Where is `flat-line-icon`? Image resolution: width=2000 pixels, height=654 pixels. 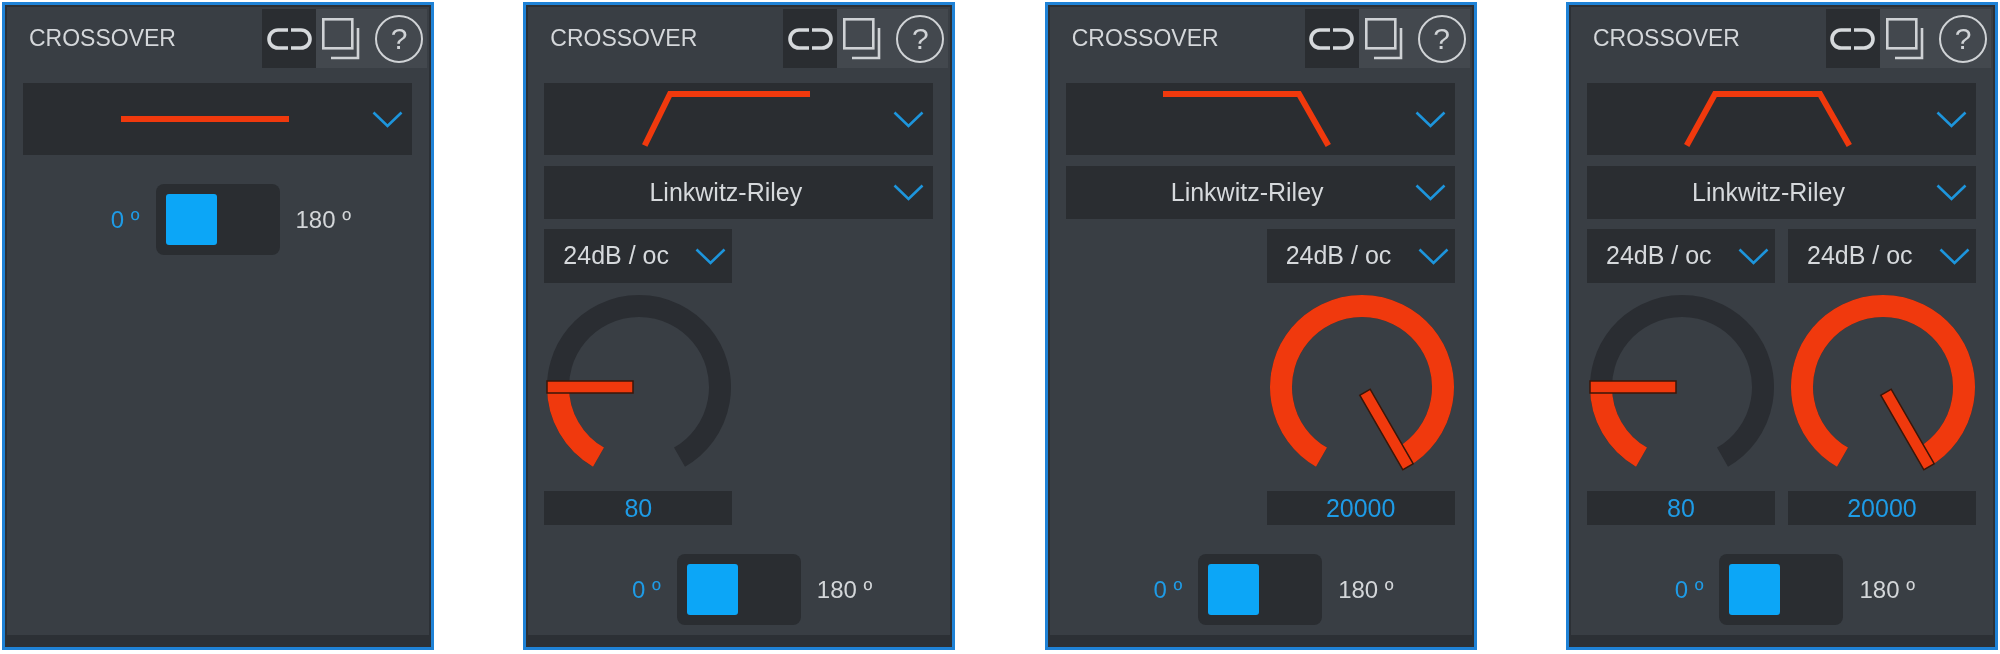
flat-line-icon is located at coordinates (204, 119).